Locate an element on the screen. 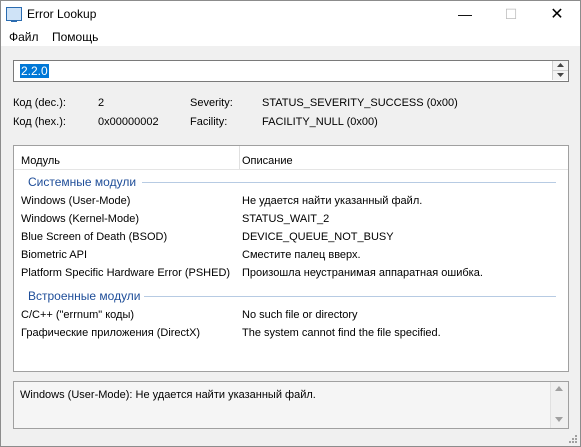 Image resolution: width=581 pixels, height=447 pixels. column-separator is located at coordinates (239, 157).